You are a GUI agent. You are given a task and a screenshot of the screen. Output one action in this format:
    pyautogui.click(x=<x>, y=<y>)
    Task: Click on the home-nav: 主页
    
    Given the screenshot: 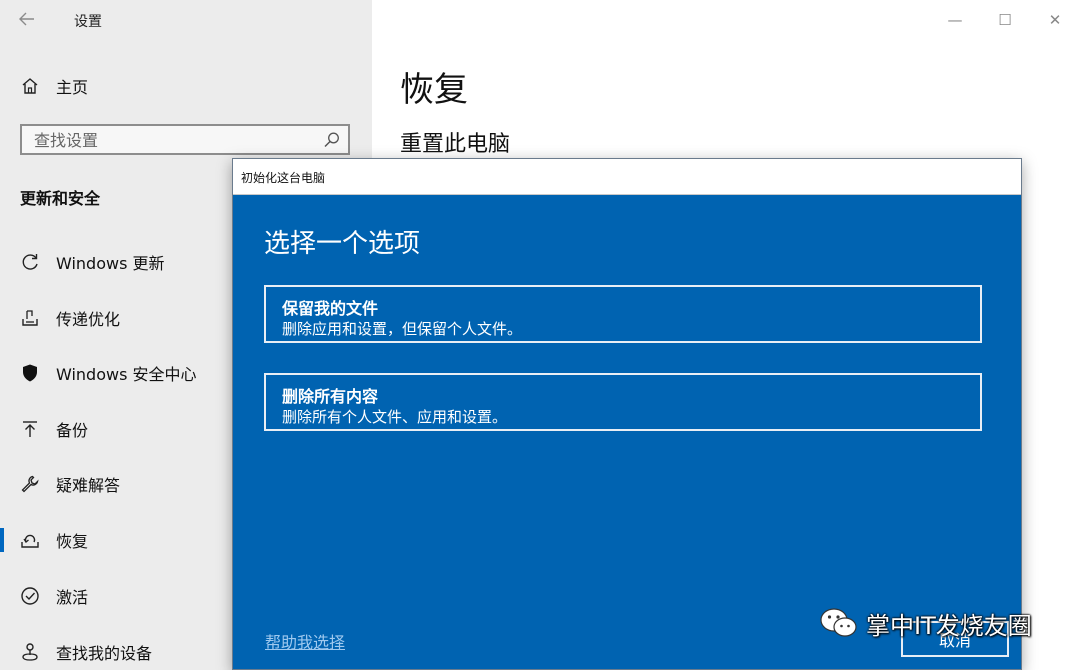 What is the action you would take?
    pyautogui.click(x=53, y=86)
    